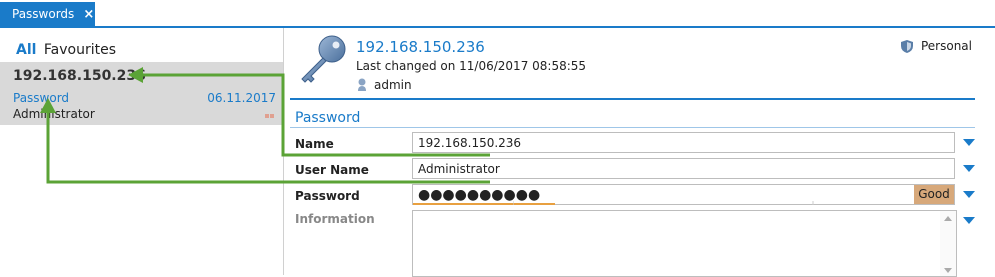 Image resolution: width=995 pixels, height=277 pixels. I want to click on entry-marker-icon, so click(270, 116).